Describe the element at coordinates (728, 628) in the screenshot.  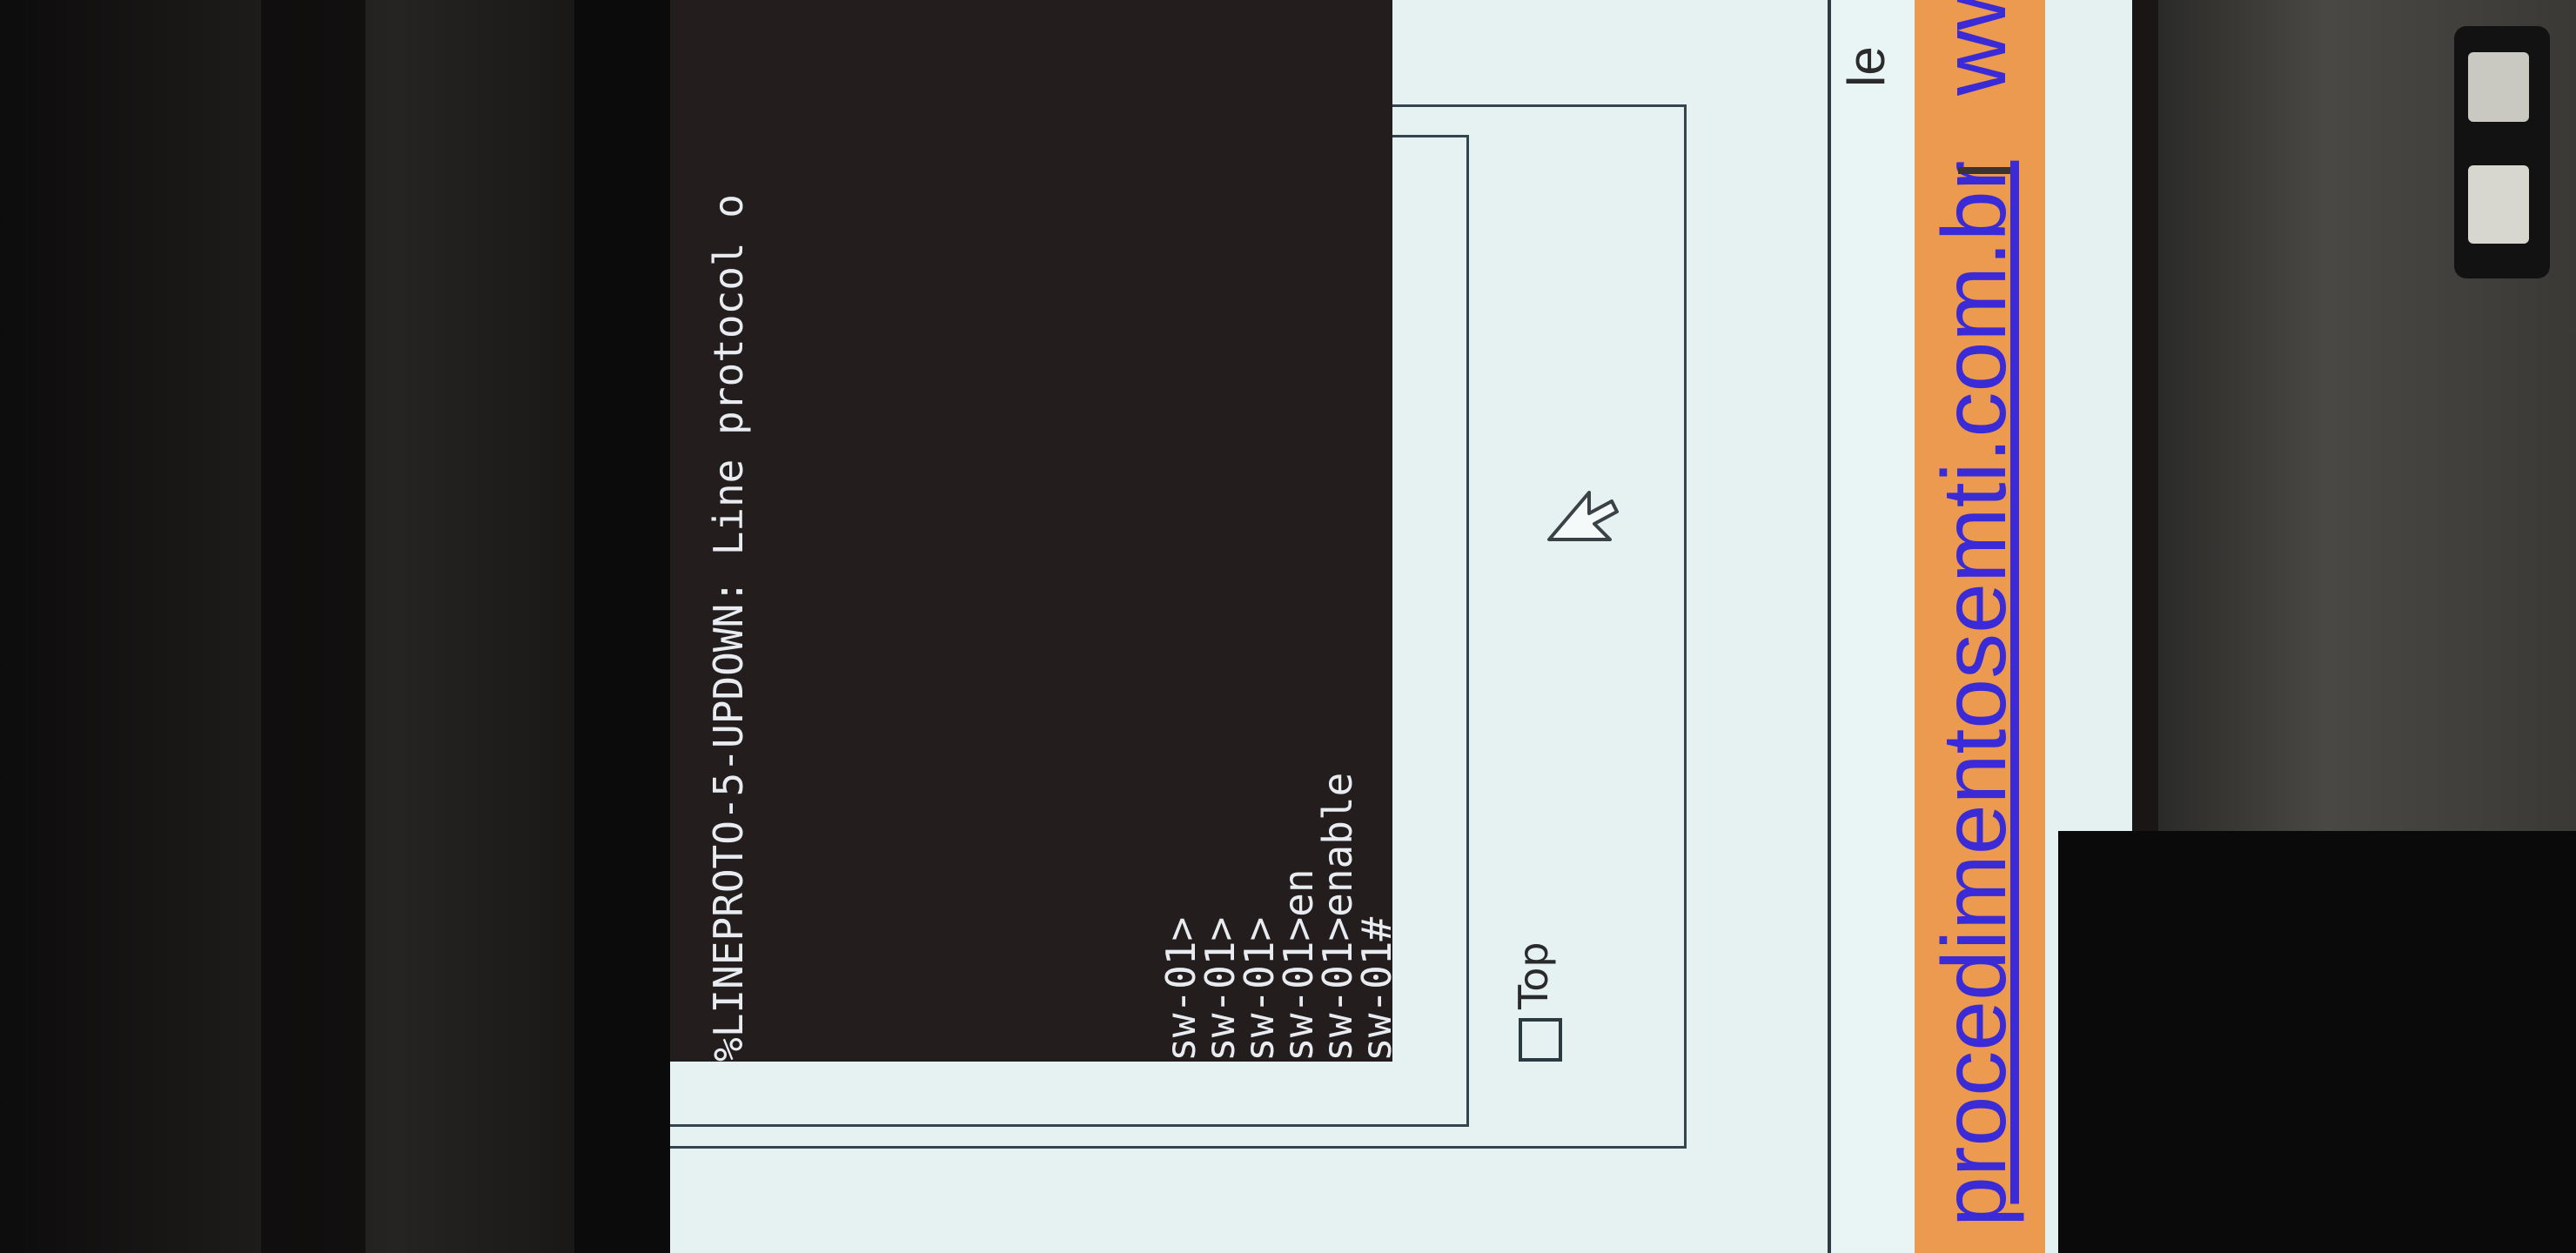
I see `syslog-message: %LINEPROTO-5-UPDOWN: Line protocol o` at that location.